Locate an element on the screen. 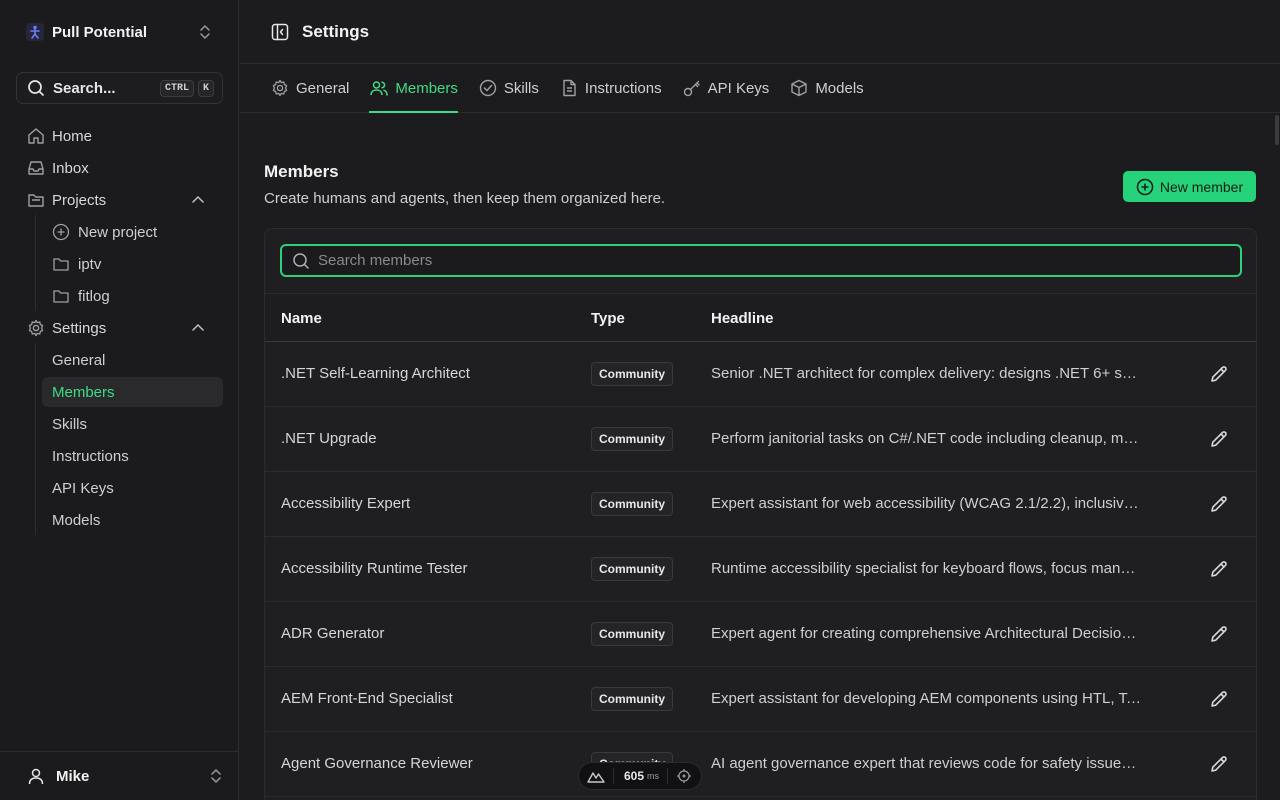 The height and width of the screenshot is (800, 1280). scrollbar is located at coordinates (1277, 456).